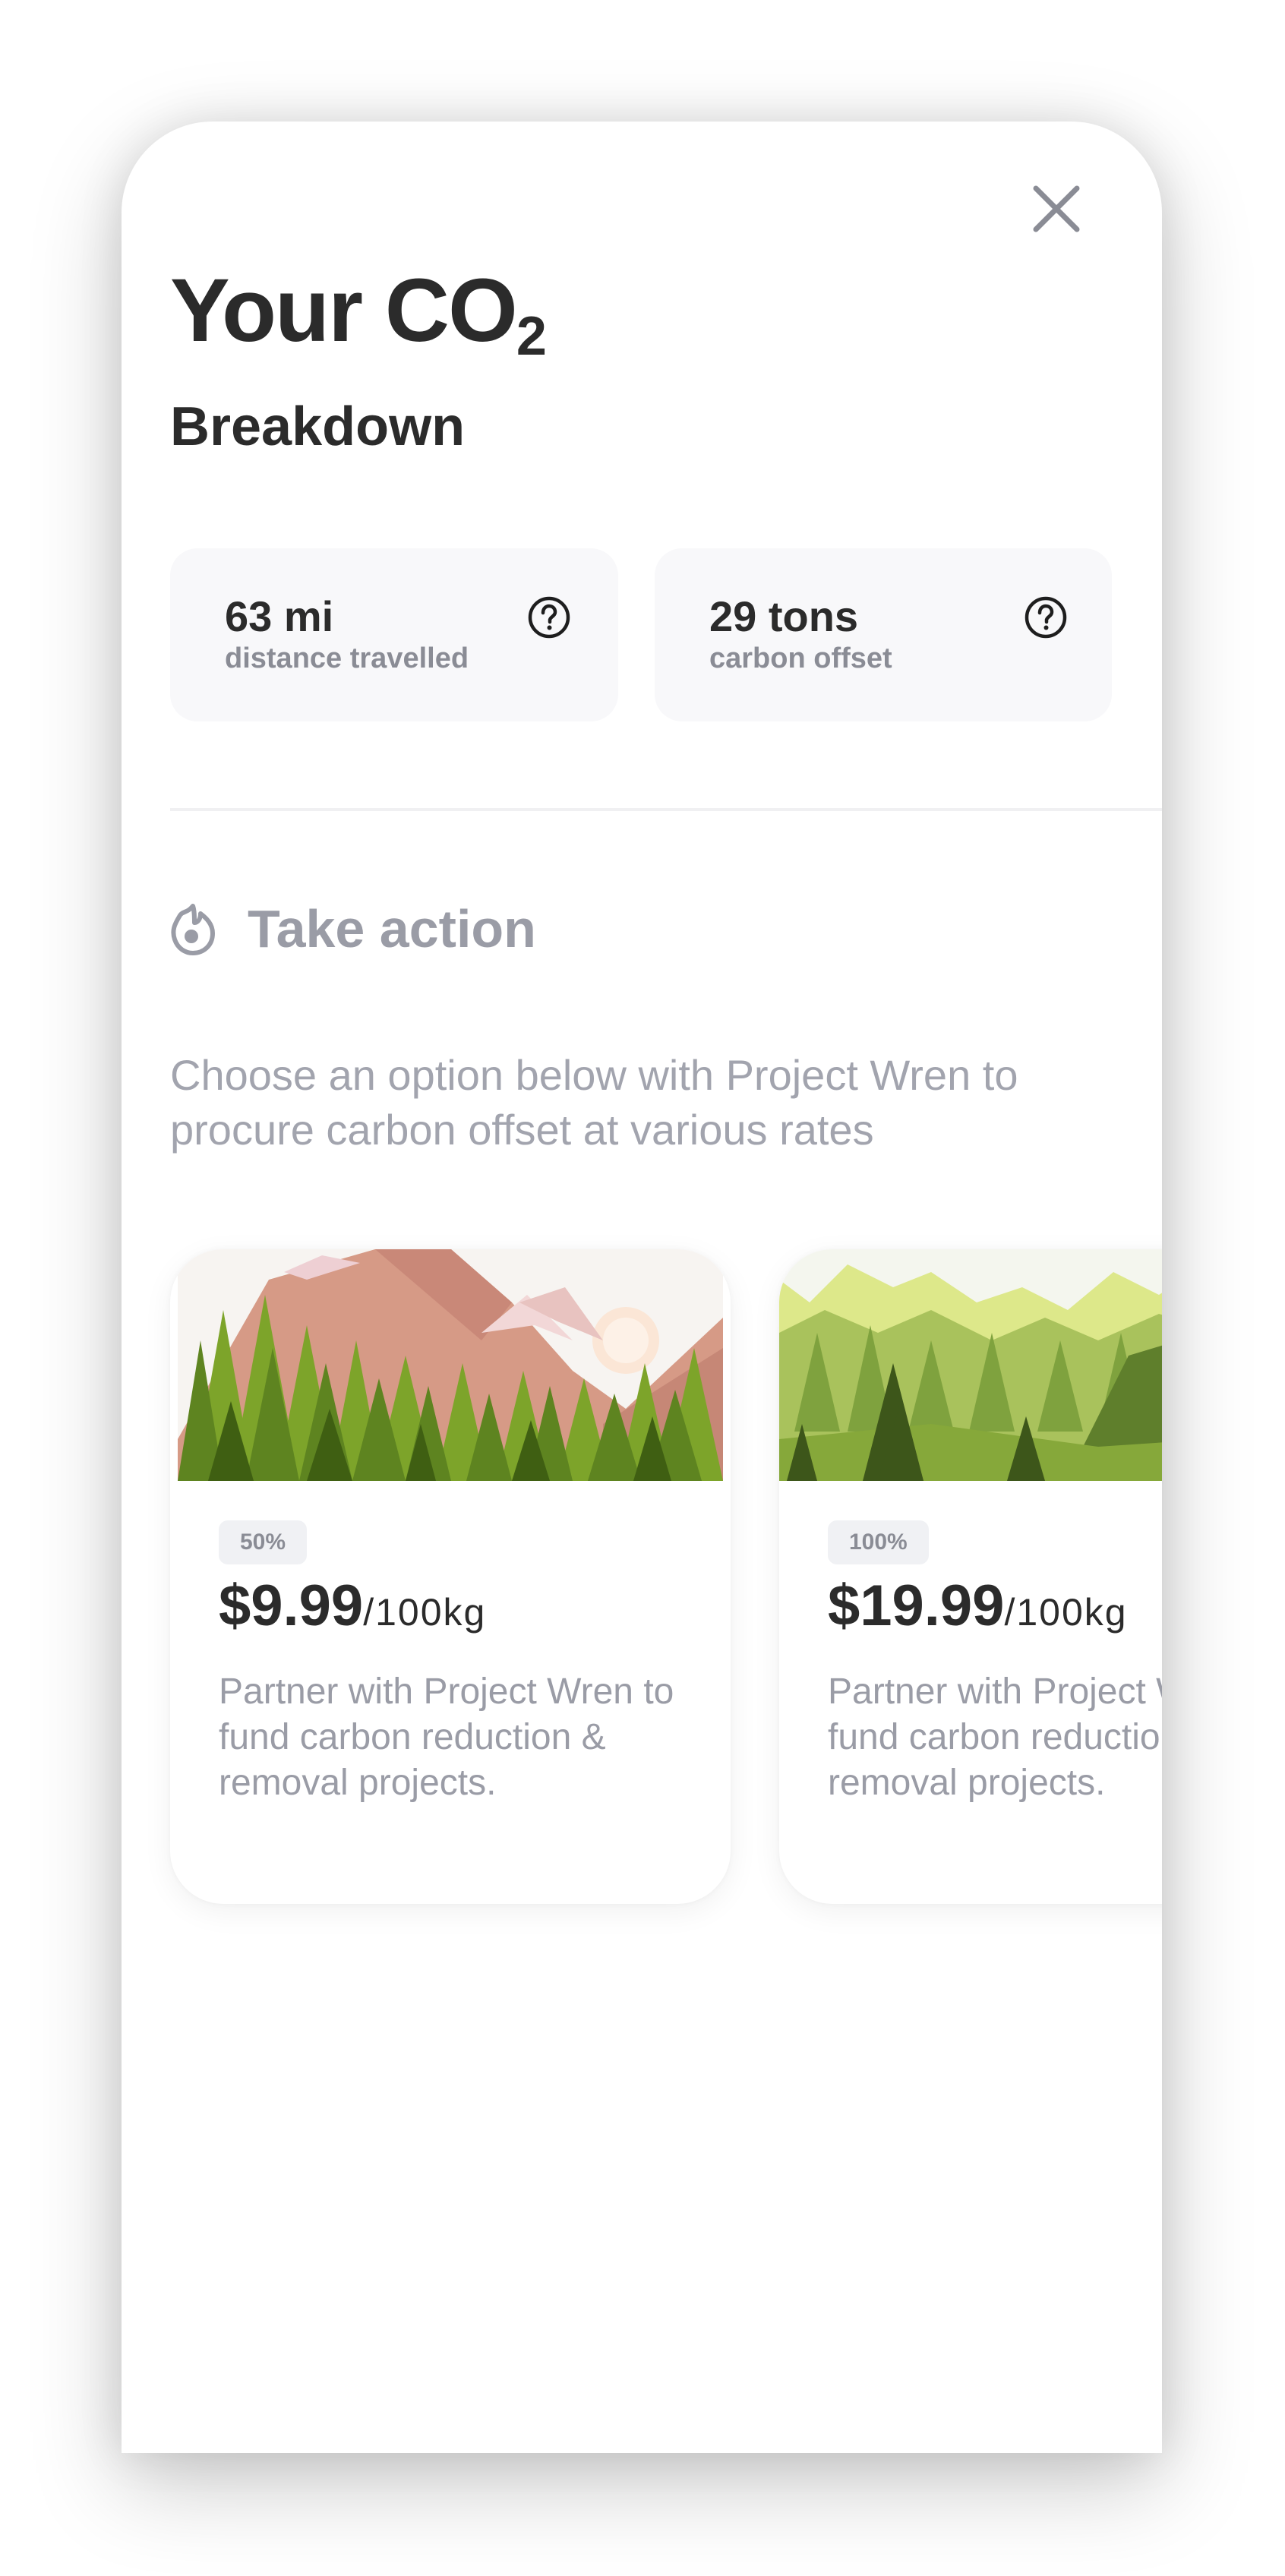 Image resolution: width=1285 pixels, height=2576 pixels. What do you see at coordinates (970, 1365) in the screenshot?
I see `hill-forest-illustration` at bounding box center [970, 1365].